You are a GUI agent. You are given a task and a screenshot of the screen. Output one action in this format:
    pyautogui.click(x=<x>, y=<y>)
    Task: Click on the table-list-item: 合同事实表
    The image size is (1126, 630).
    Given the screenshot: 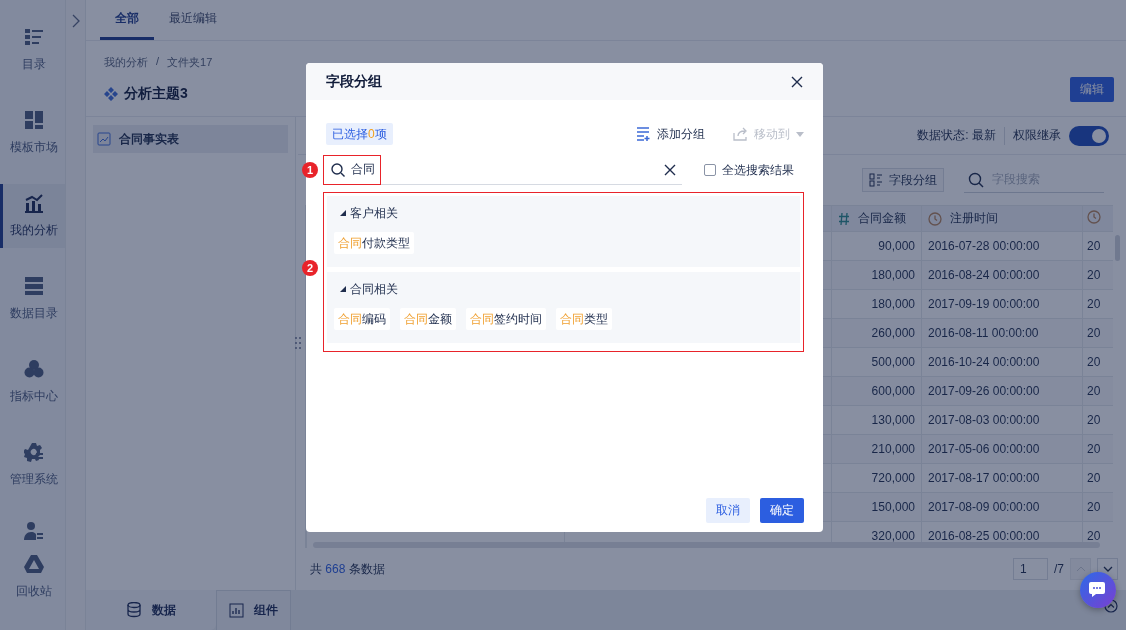 What is the action you would take?
    pyautogui.click(x=190, y=139)
    